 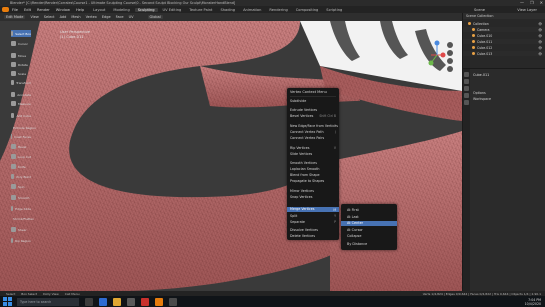 What do you see at coordinates (307, 181) in the screenshot?
I see `menu-item-propagate-to-shapes: Propagate to Shapes` at bounding box center [307, 181].